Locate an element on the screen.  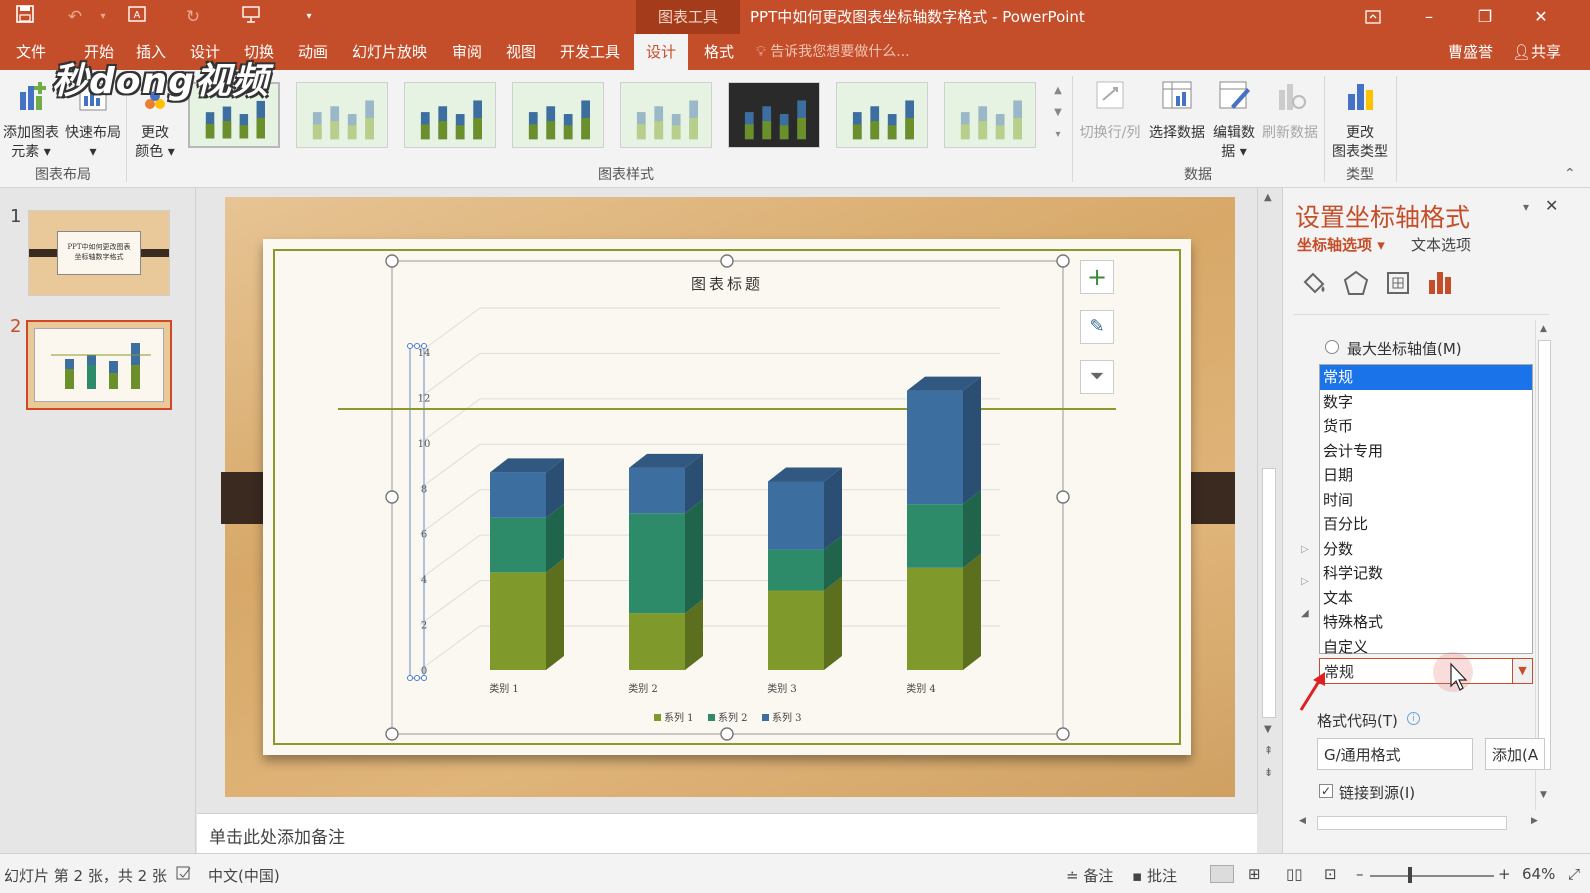
undo-icon: ↶ is located at coordinates (75, 17).